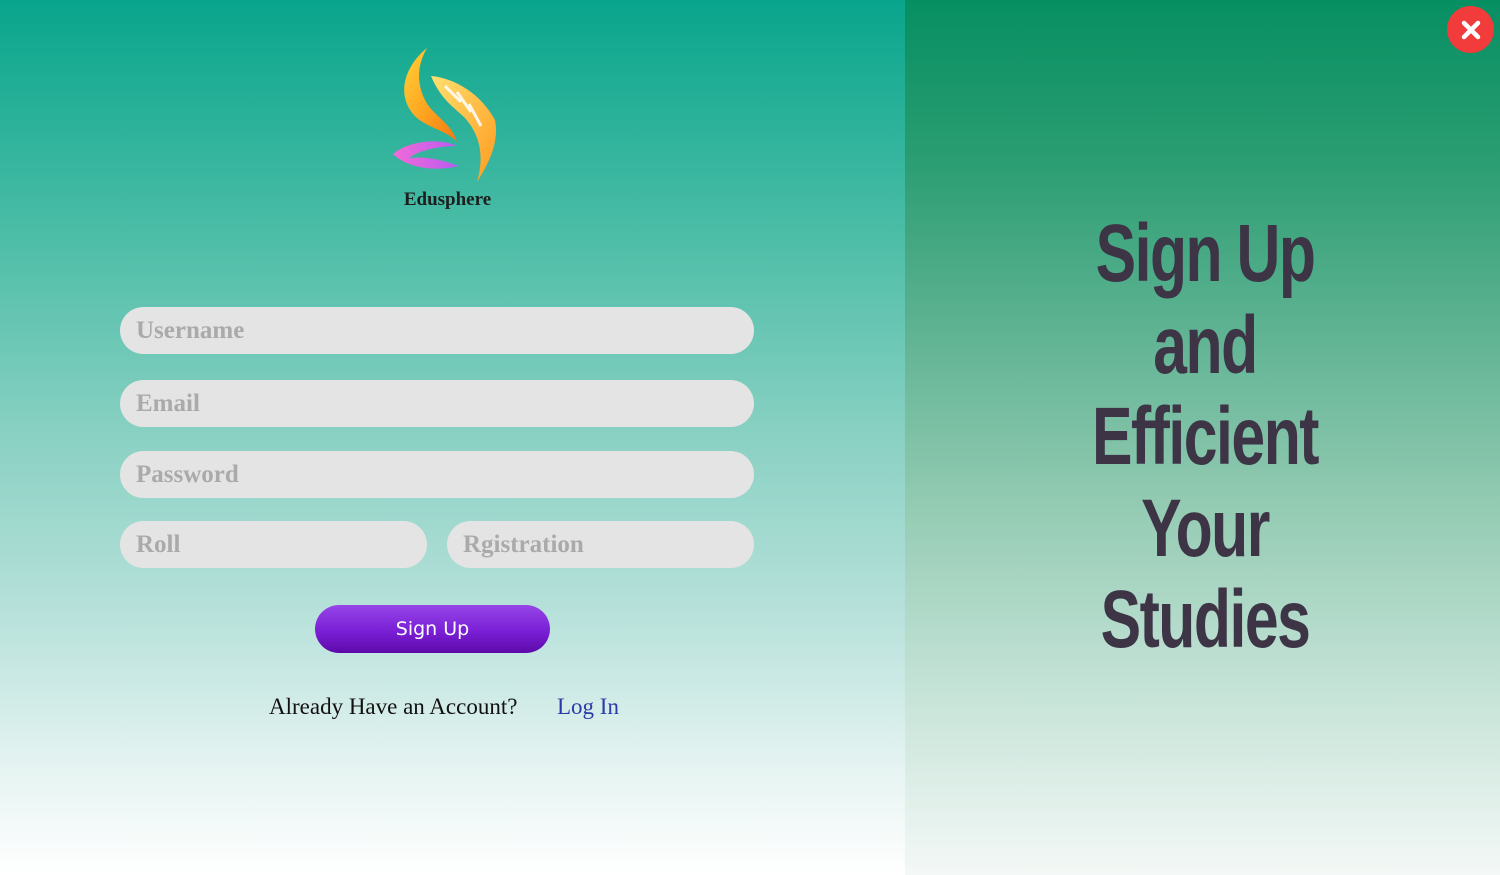  I want to click on registration-input, so click(600, 544).